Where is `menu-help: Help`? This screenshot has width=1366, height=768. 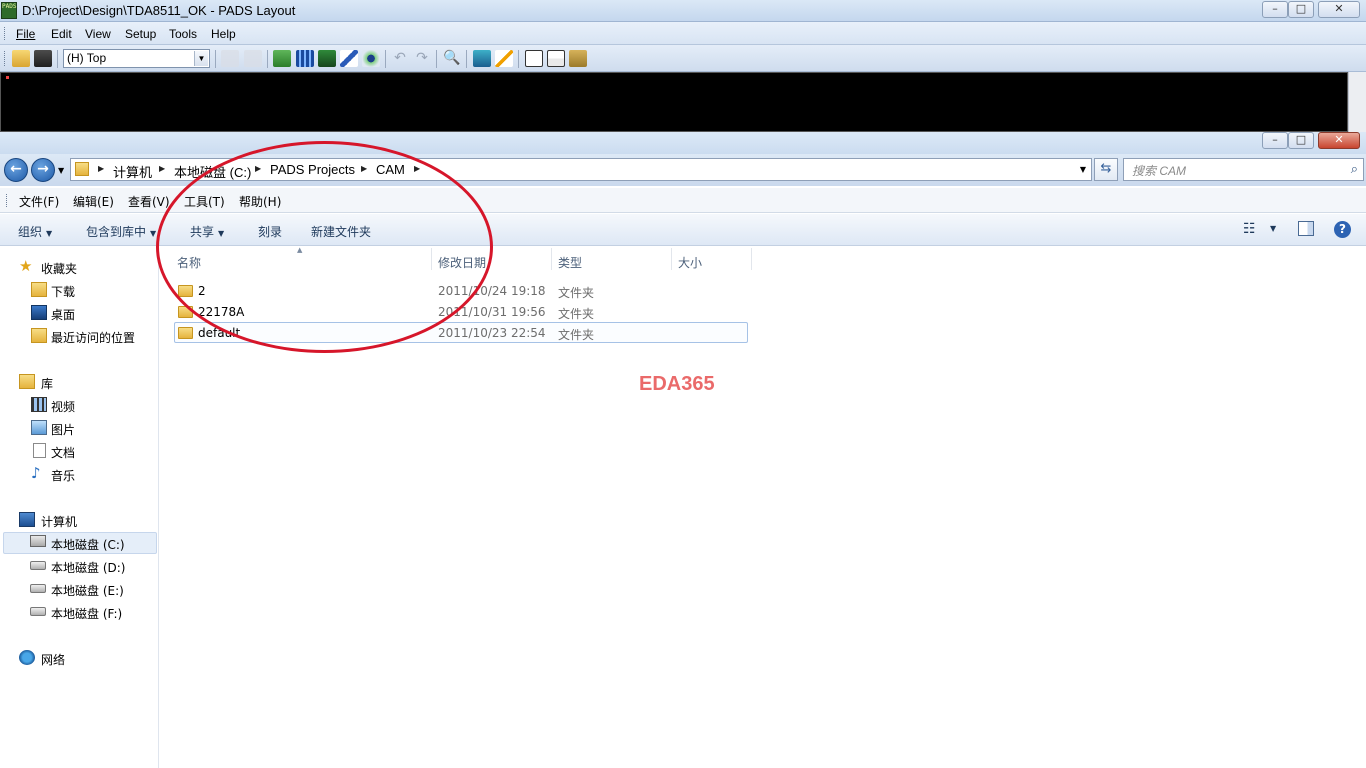
menu-help: Help is located at coordinates (223, 34).